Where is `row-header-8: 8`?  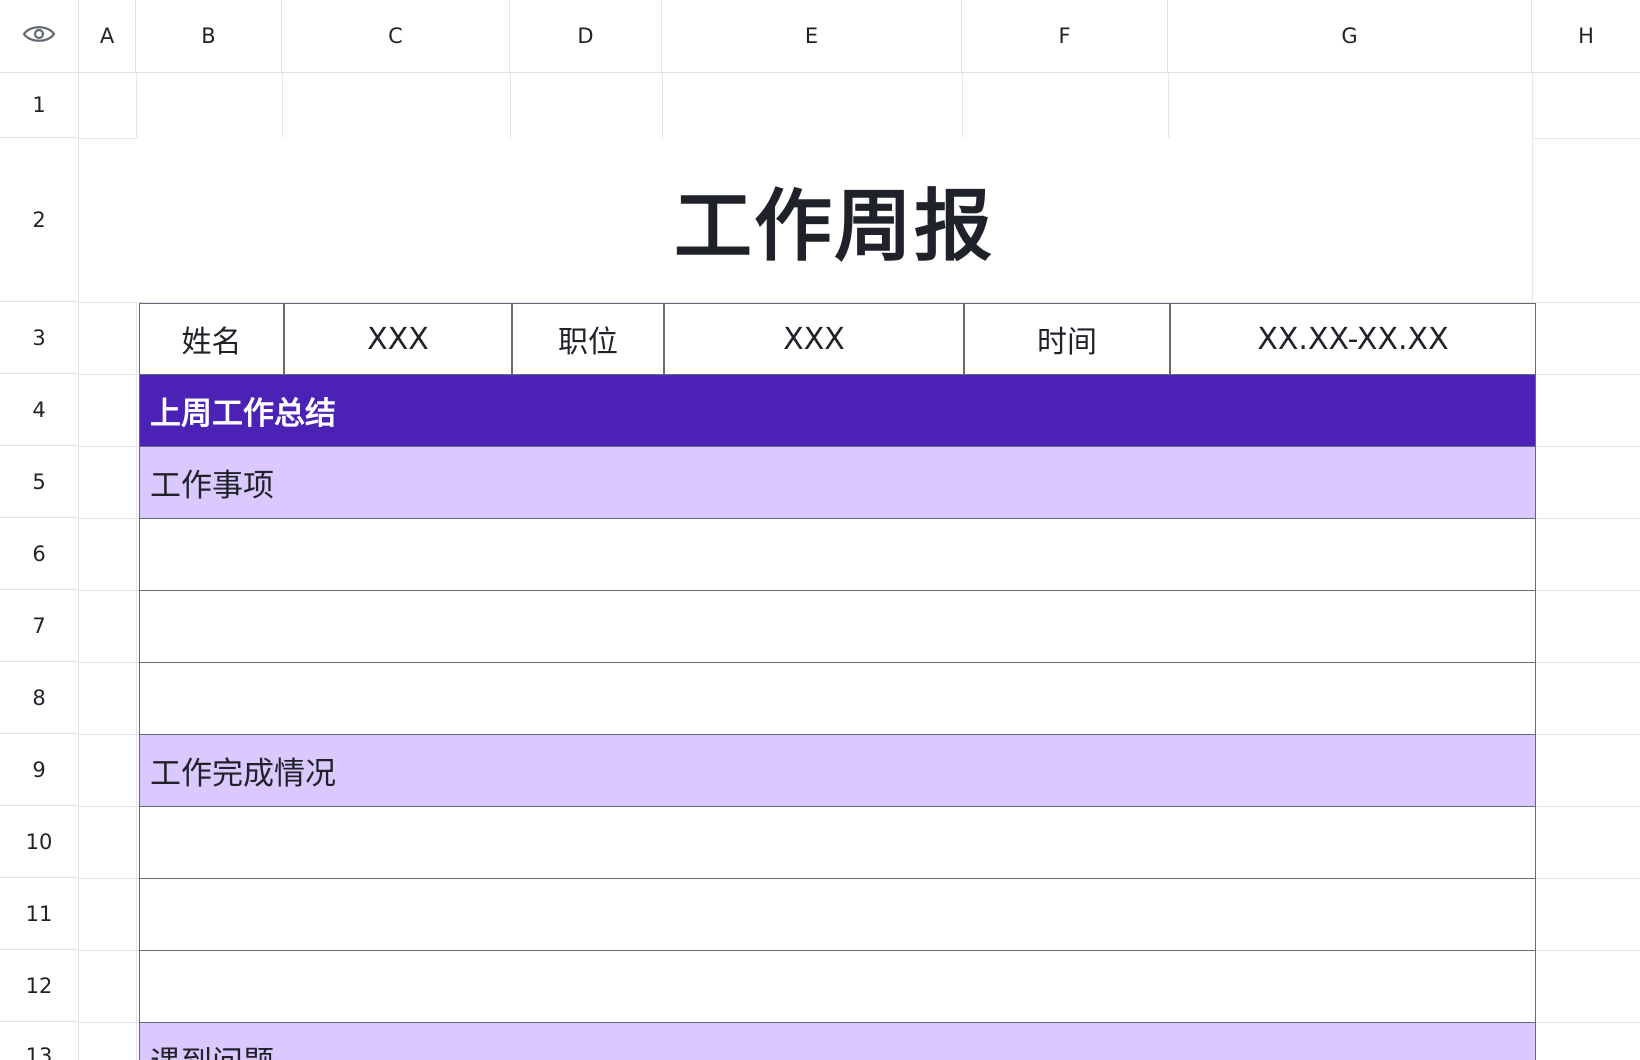
row-header-8: 8 is located at coordinates (39, 698).